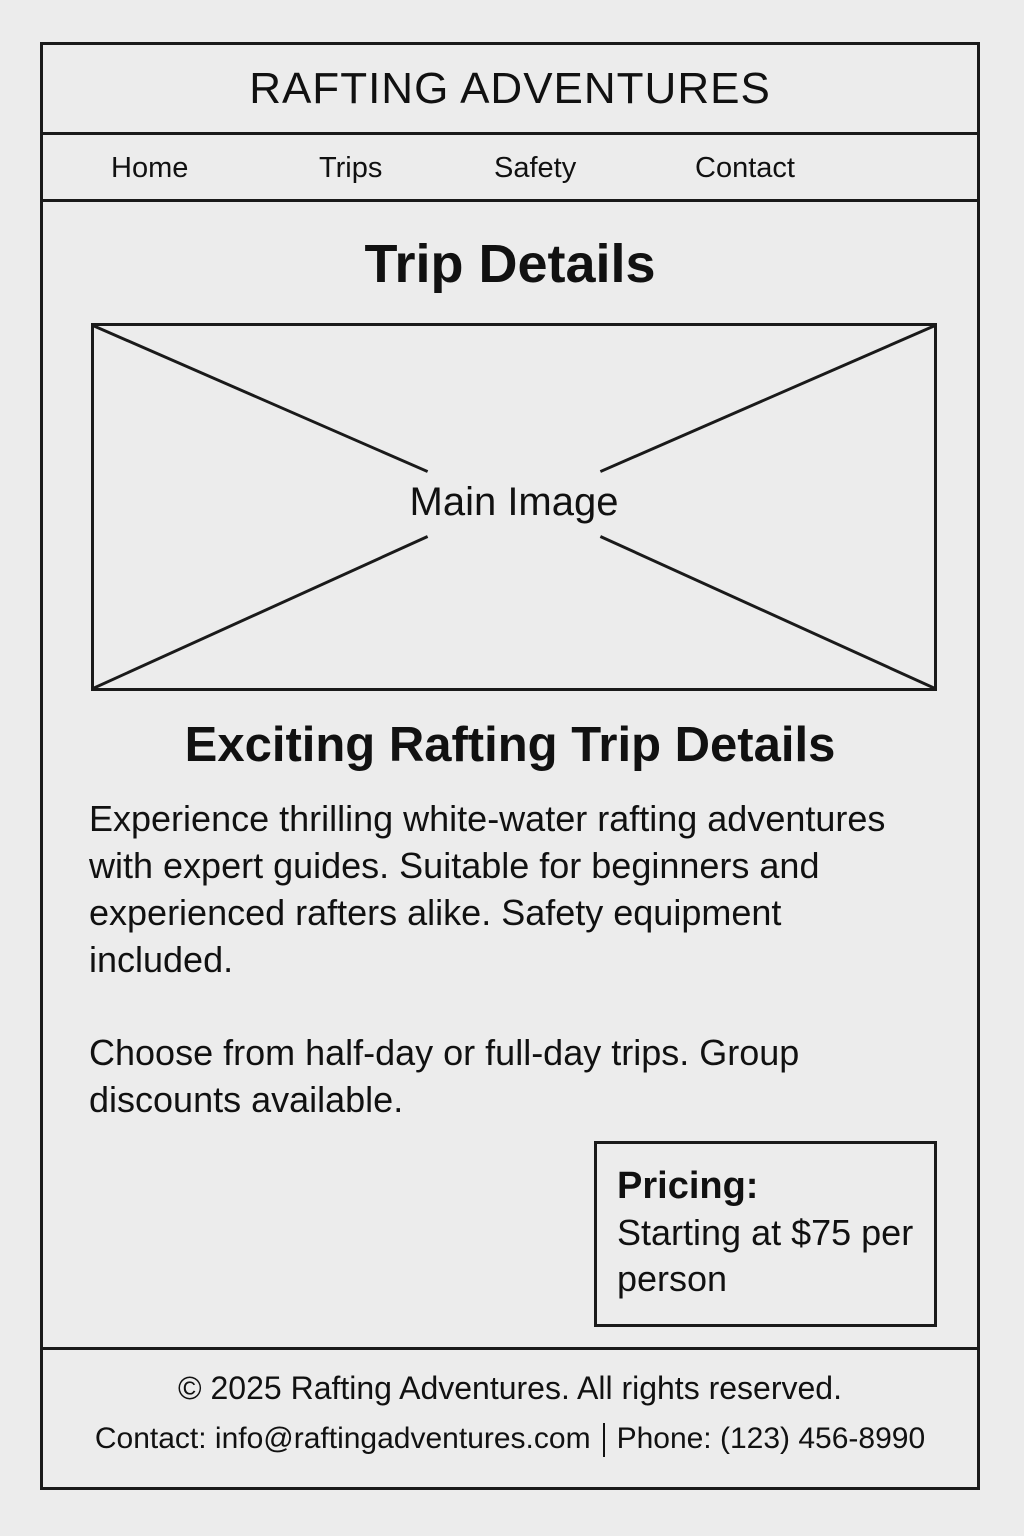 This screenshot has height=1536, width=1024. What do you see at coordinates (261, 611) in the screenshot?
I see `cross-line-bottom-left` at bounding box center [261, 611].